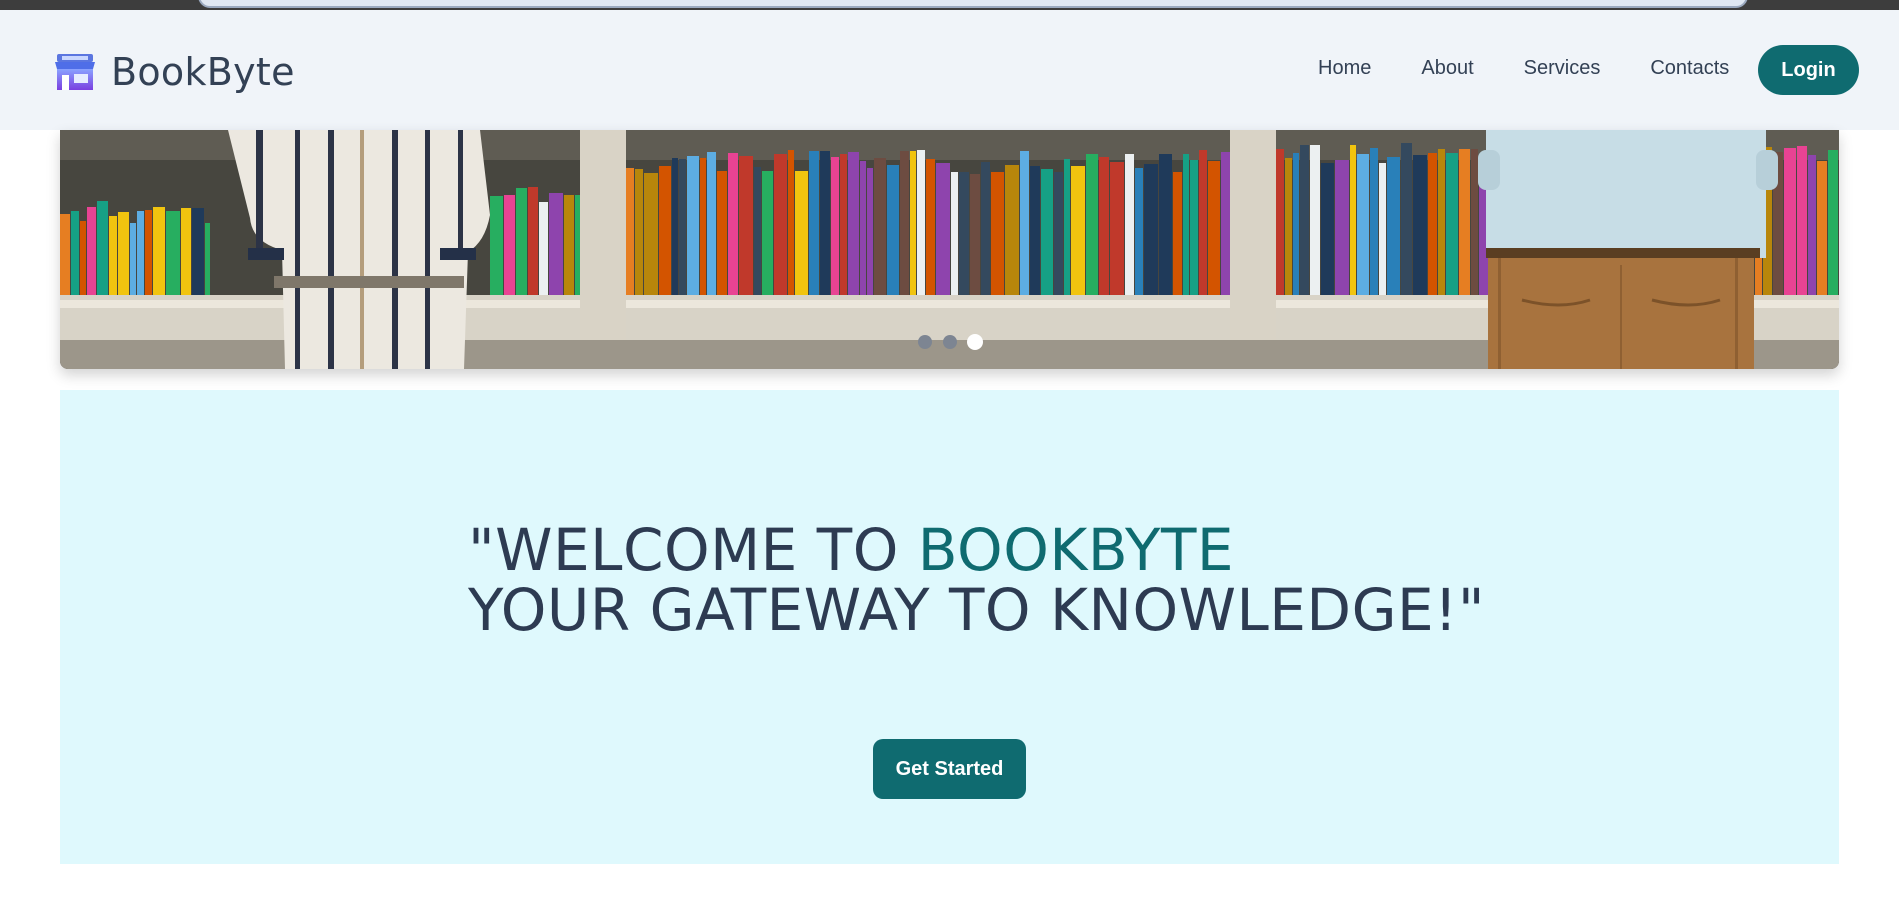 This screenshot has width=1899, height=921. Describe the element at coordinates (1808, 70) in the screenshot. I see `login-button: Login` at that location.